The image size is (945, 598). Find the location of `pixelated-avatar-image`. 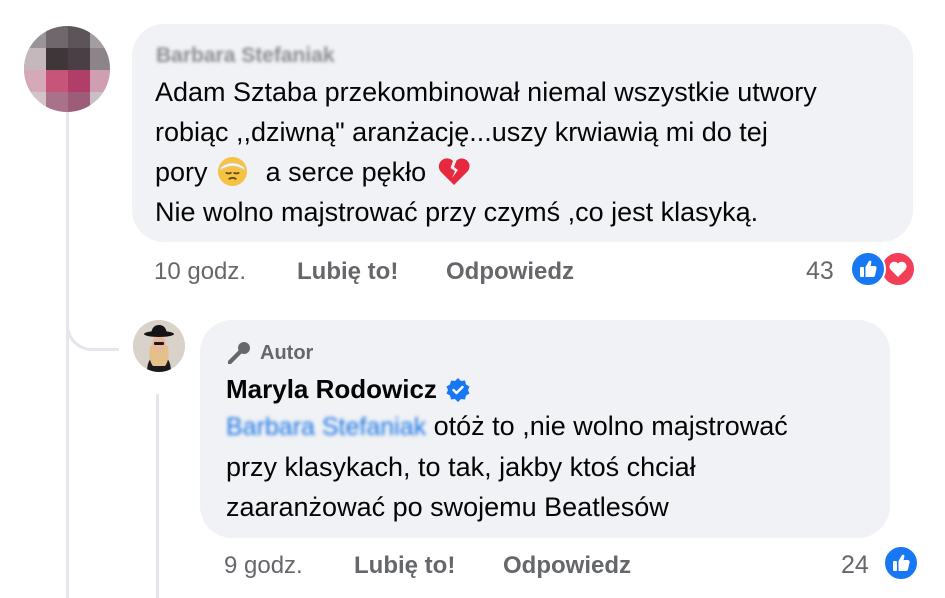

pixelated-avatar-image is located at coordinates (67, 69).